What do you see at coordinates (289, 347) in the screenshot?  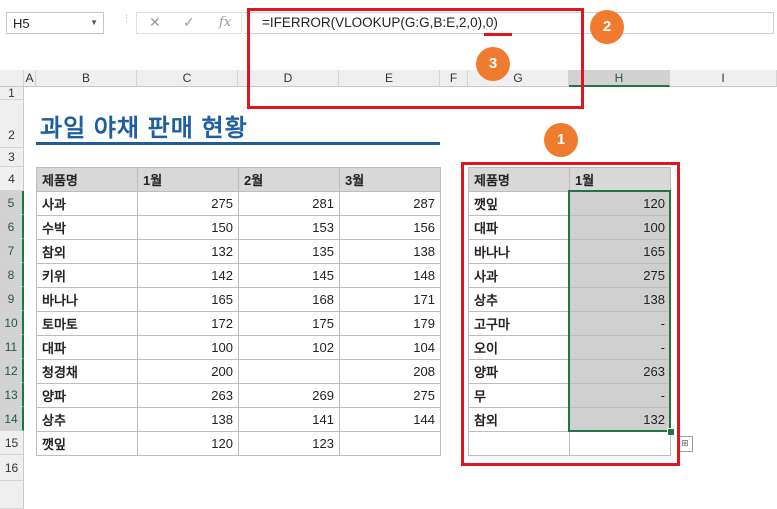 I see `value-cell: 102` at bounding box center [289, 347].